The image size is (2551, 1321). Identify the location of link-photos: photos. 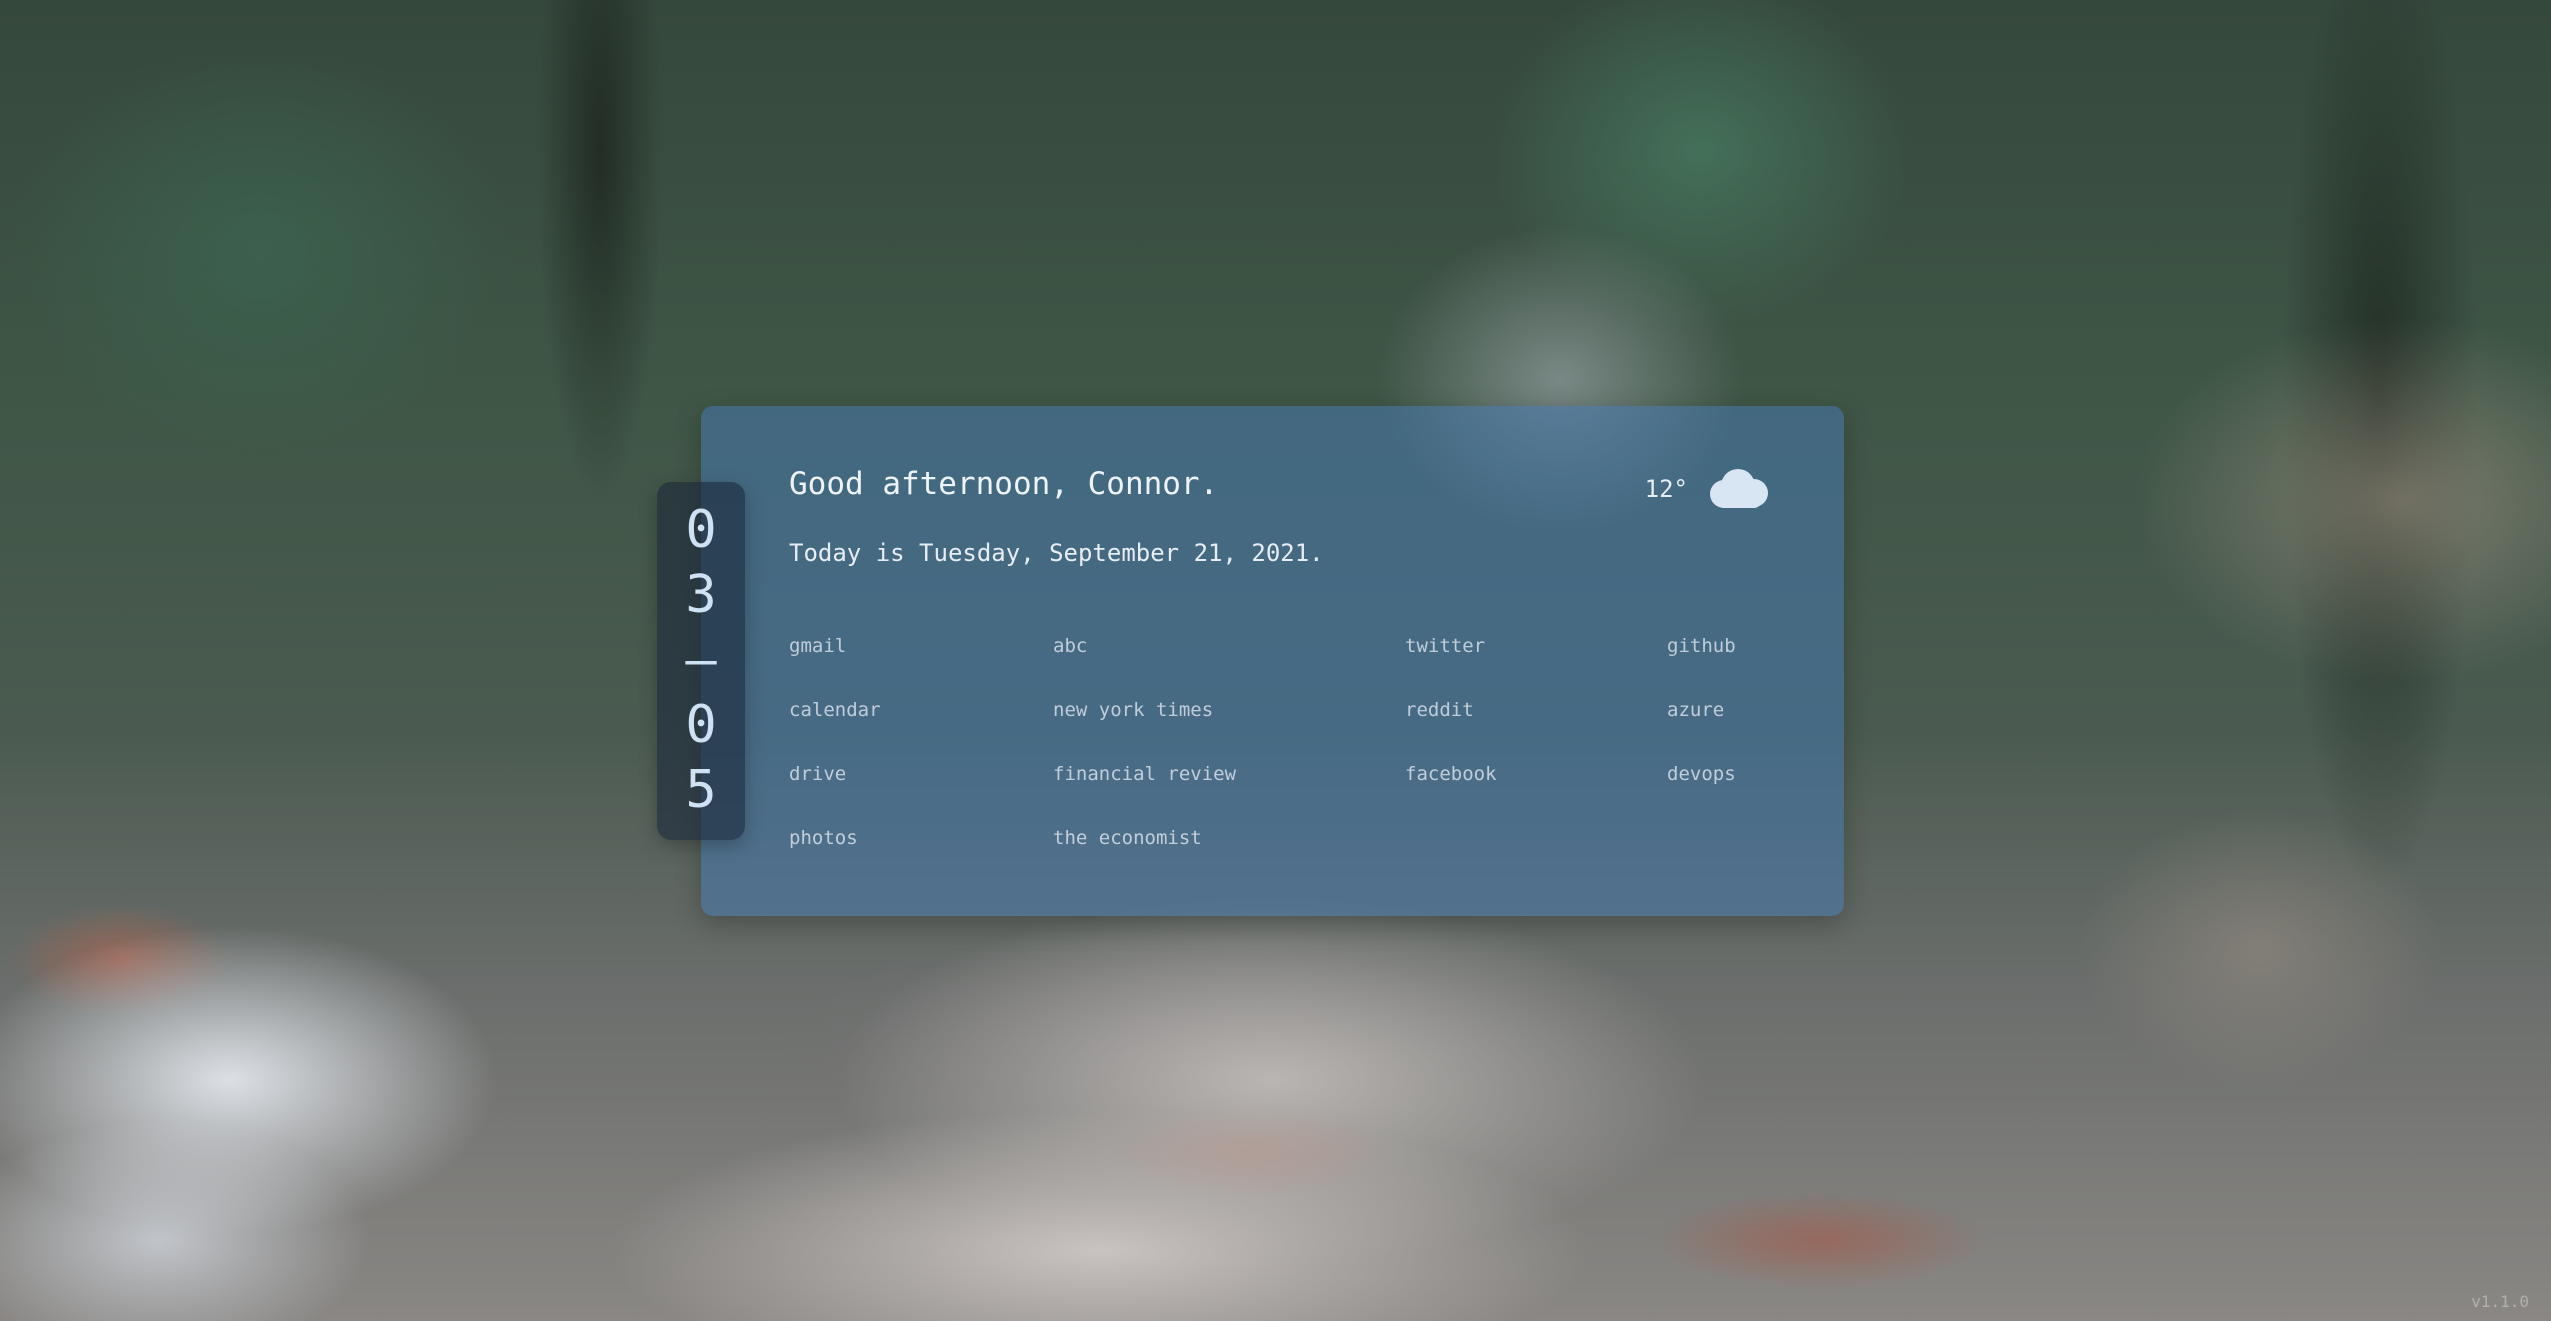
(835, 858).